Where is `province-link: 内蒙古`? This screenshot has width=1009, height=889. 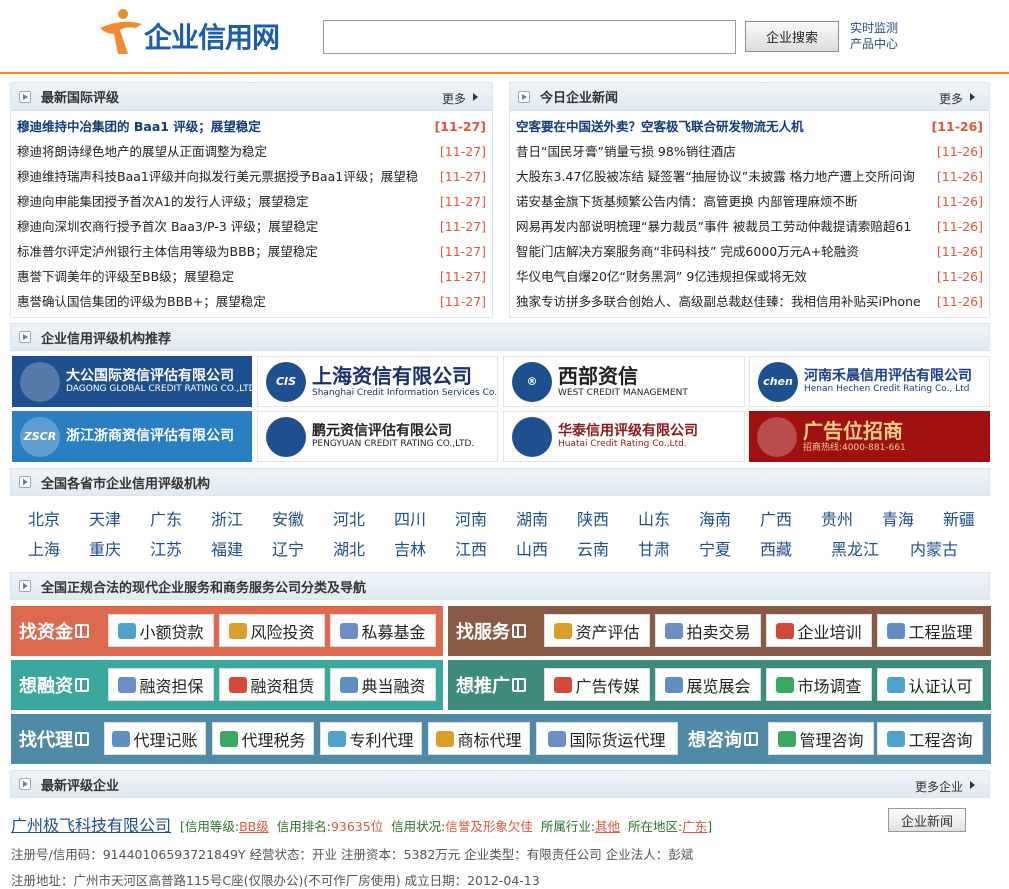 province-link: 内蒙古 is located at coordinates (934, 548).